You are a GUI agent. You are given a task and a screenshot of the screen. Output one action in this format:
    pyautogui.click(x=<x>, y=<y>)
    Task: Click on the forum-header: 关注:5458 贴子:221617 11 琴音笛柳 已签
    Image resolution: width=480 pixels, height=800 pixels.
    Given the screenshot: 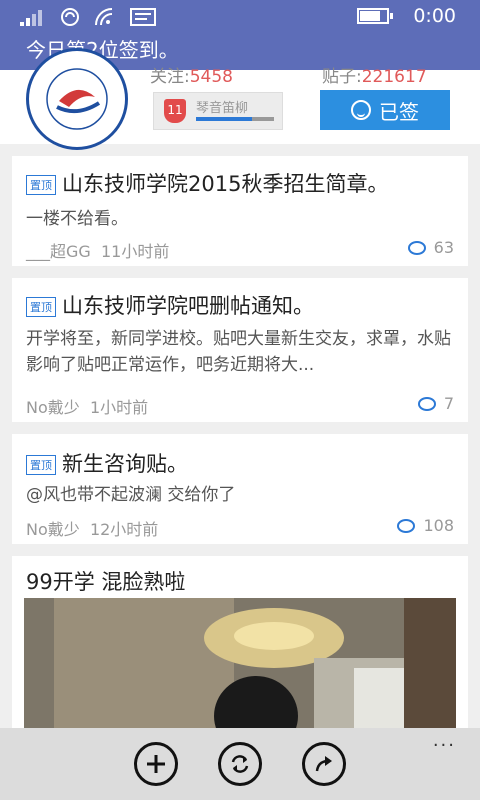 What is the action you would take?
    pyautogui.click(x=240, y=99)
    